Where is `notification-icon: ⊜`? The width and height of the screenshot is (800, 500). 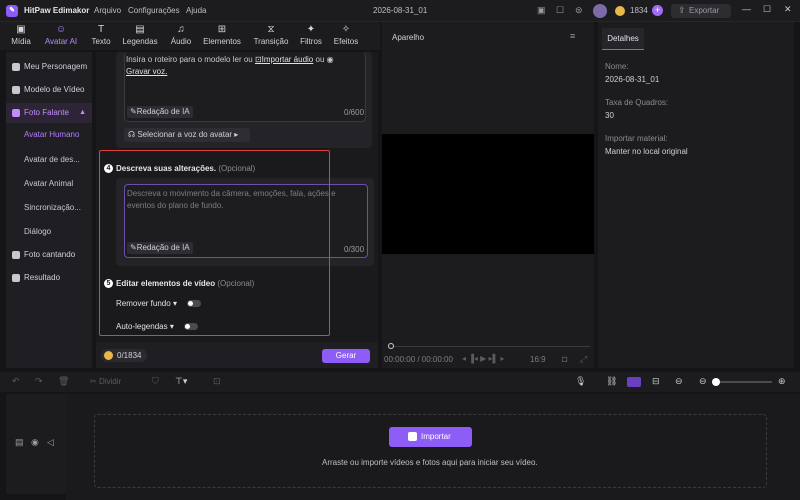 notification-icon: ⊜ is located at coordinates (579, 10).